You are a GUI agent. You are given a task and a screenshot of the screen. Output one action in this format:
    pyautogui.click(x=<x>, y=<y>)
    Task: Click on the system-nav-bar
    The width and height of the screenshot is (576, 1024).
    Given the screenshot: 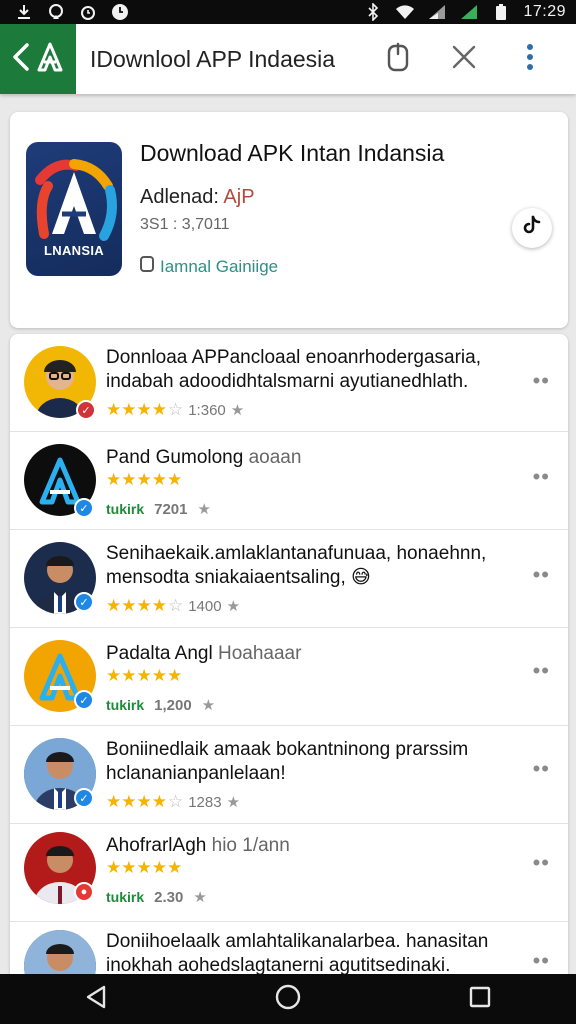 What is the action you would take?
    pyautogui.click(x=288, y=999)
    